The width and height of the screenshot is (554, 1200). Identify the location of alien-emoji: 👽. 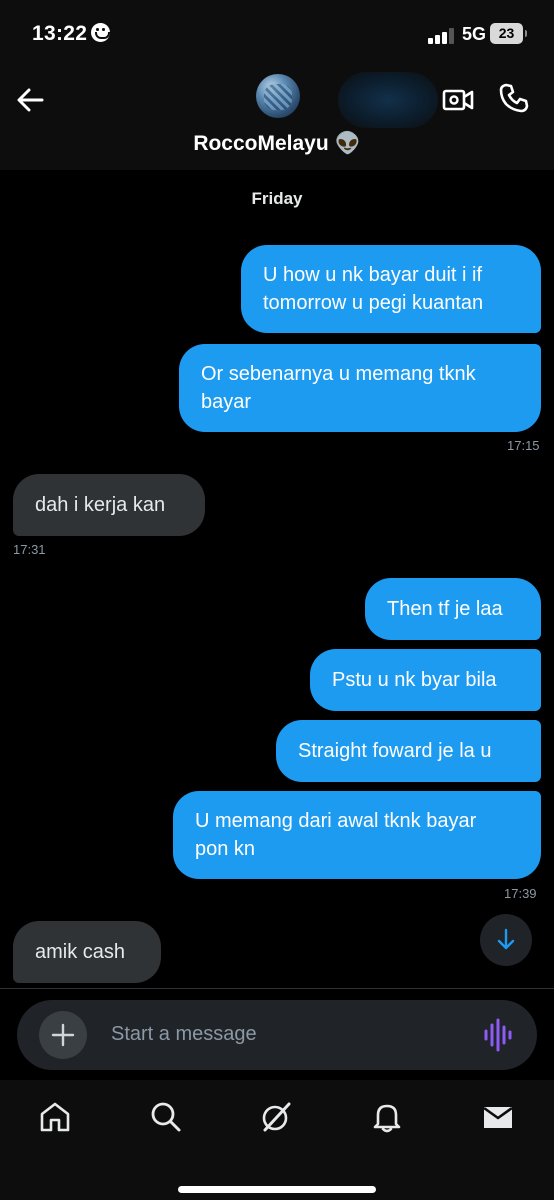
(347, 143).